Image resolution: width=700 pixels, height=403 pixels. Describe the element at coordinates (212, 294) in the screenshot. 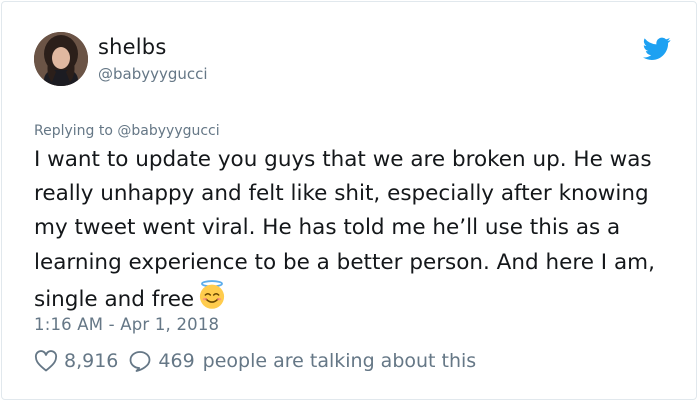

I see `smiling-face-with-halo-icon` at that location.